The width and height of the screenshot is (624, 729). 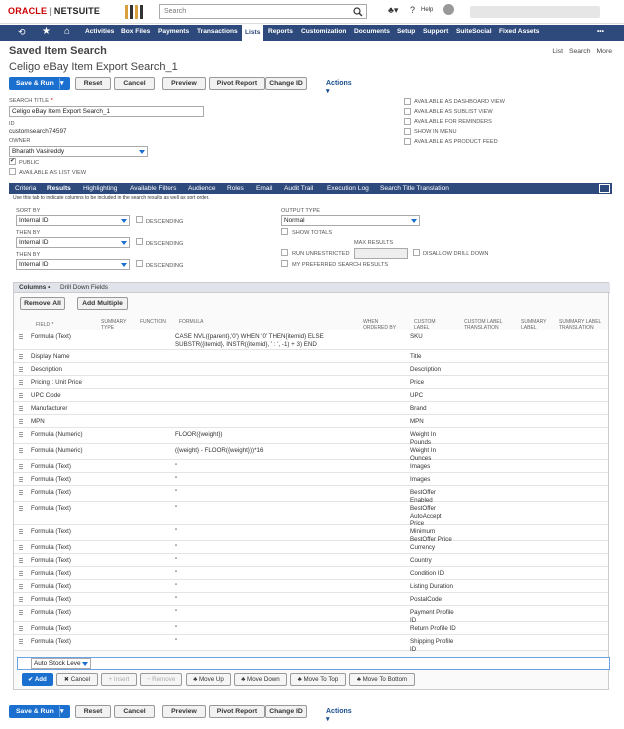 I want to click on table-row: Pricing : Unit Price Price, so click(x=311, y=382).